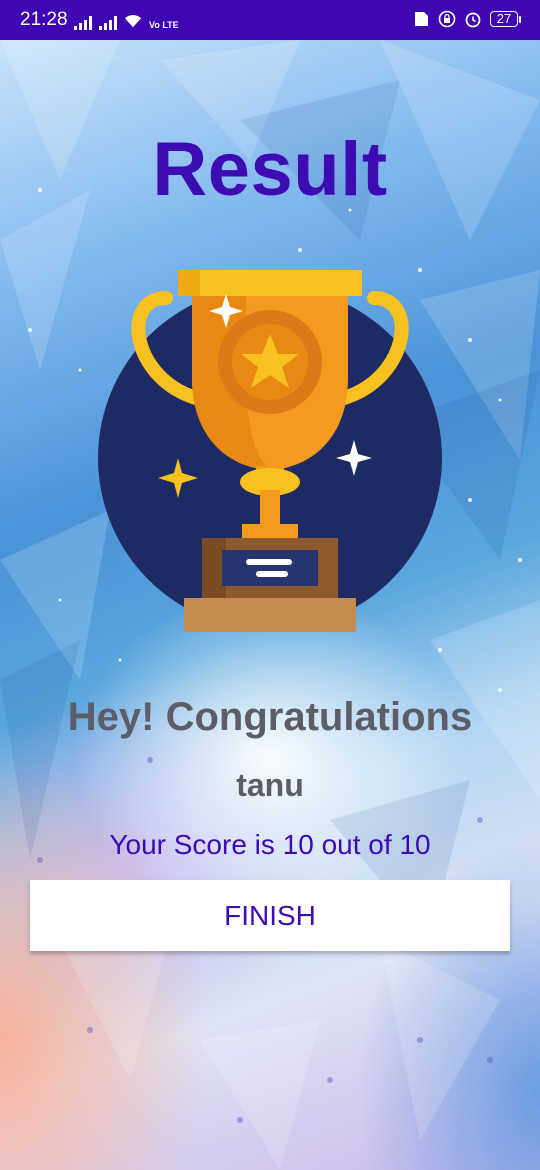 Image resolution: width=540 pixels, height=1170 pixels. Describe the element at coordinates (270, 20) in the screenshot. I see `status-bar: 21:28 Vo LTE 27` at that location.